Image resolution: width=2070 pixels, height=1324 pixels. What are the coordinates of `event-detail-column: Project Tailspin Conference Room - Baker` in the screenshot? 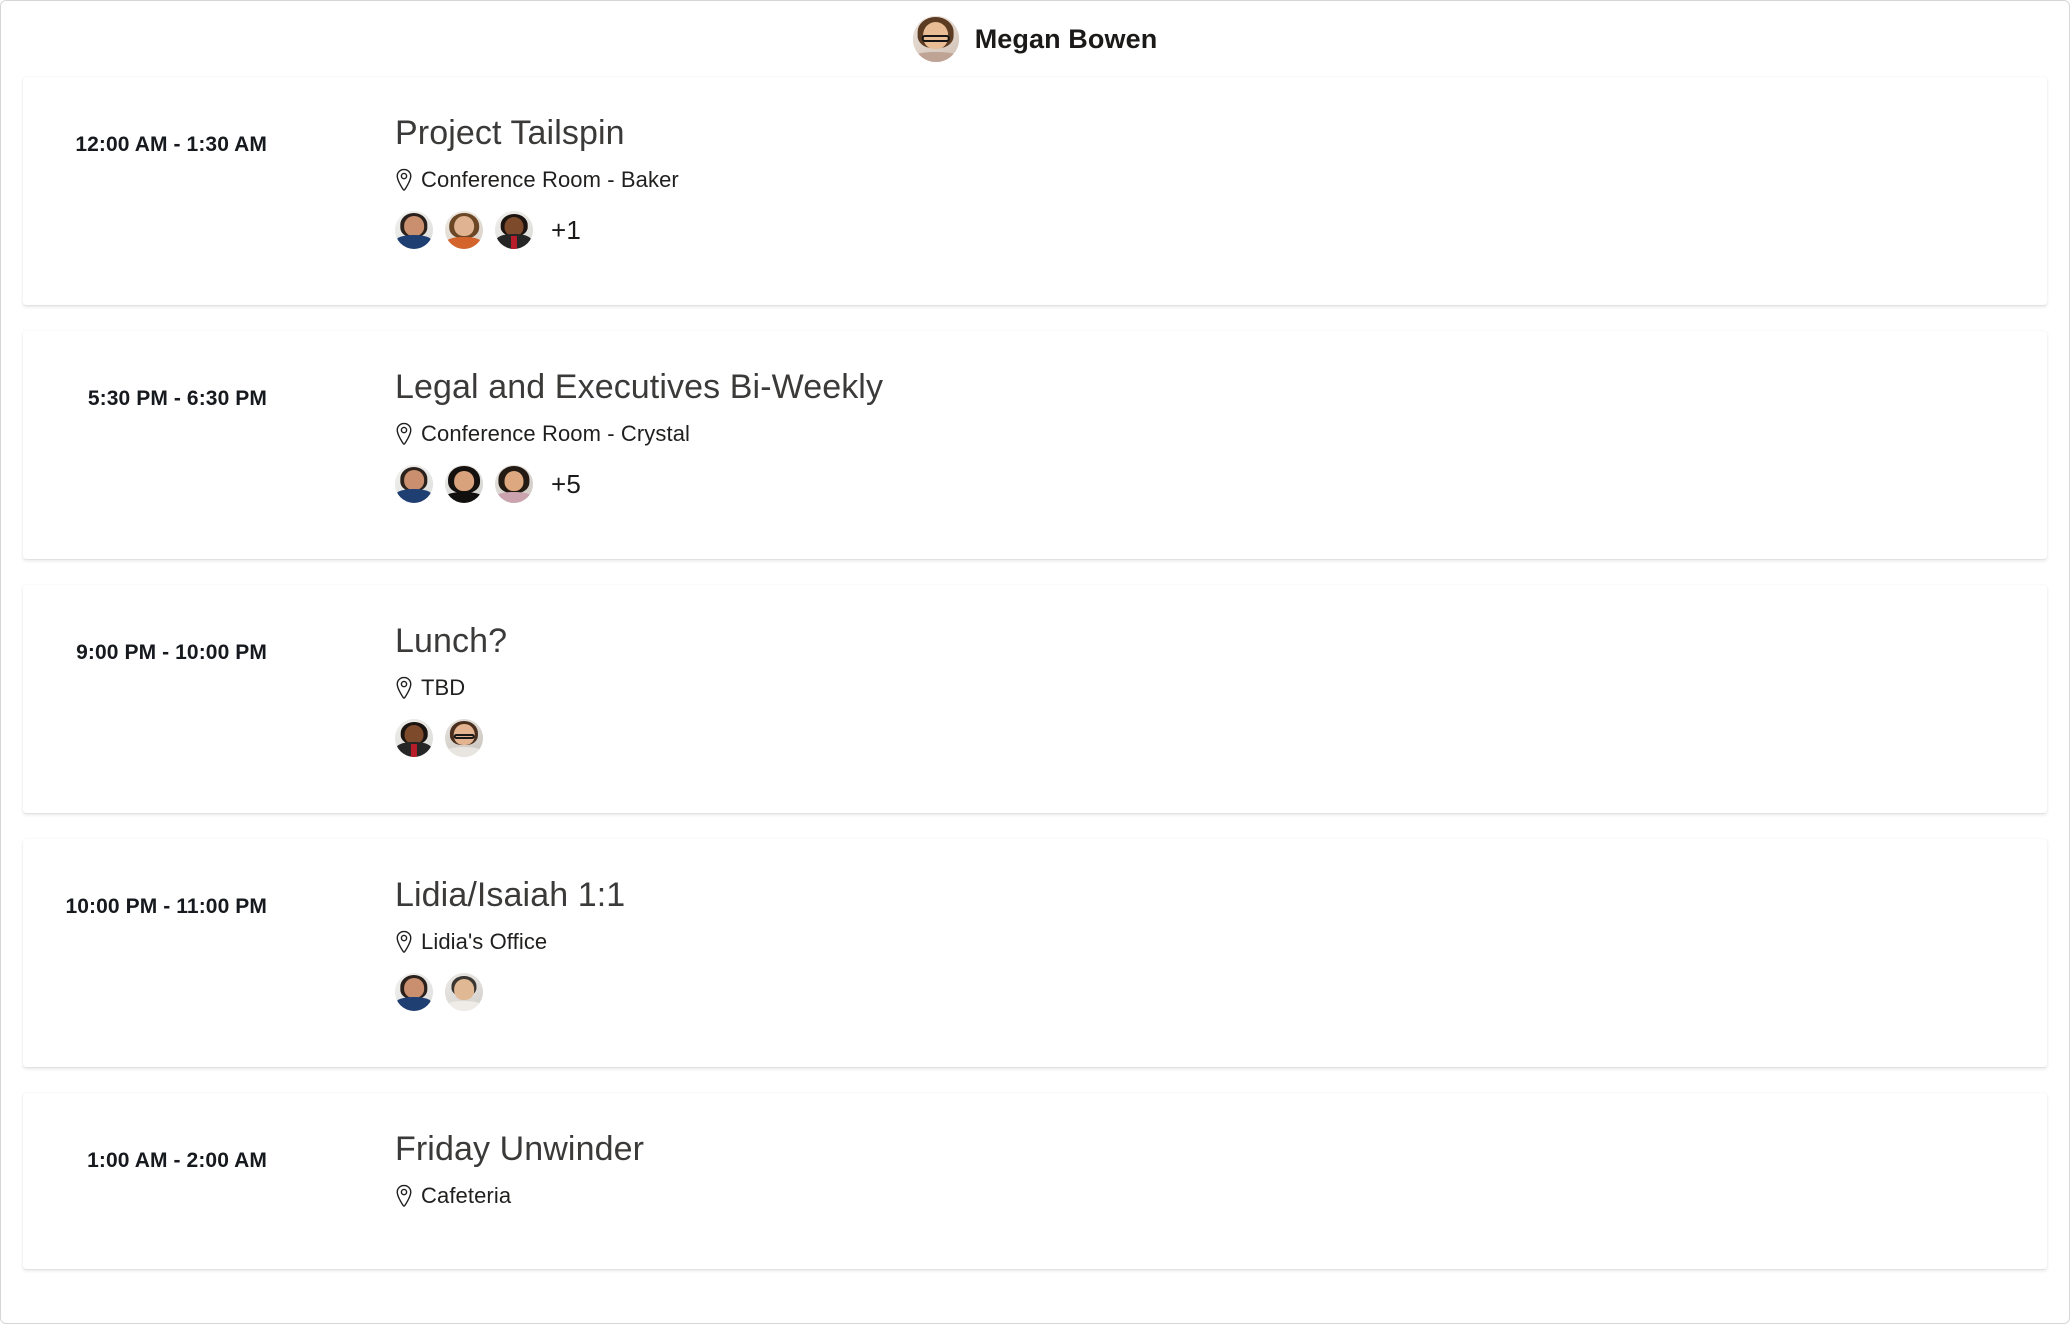 It's located at (1166, 182).